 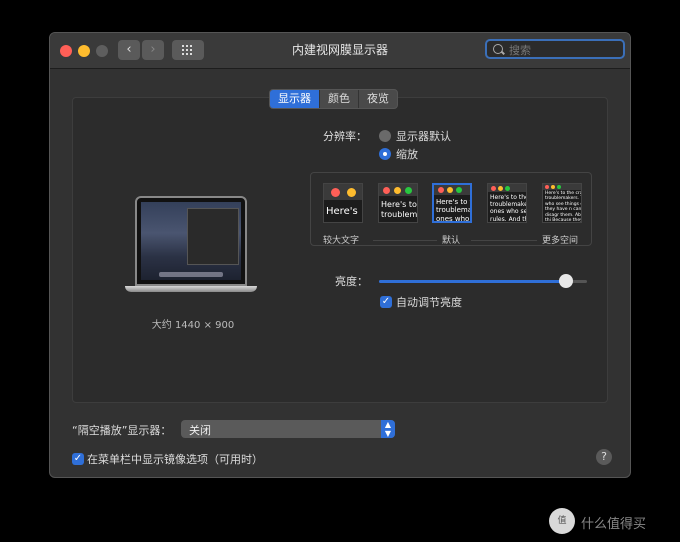 What do you see at coordinates (398, 203) in the screenshot?
I see `scale-option-2: Here's to troublem` at bounding box center [398, 203].